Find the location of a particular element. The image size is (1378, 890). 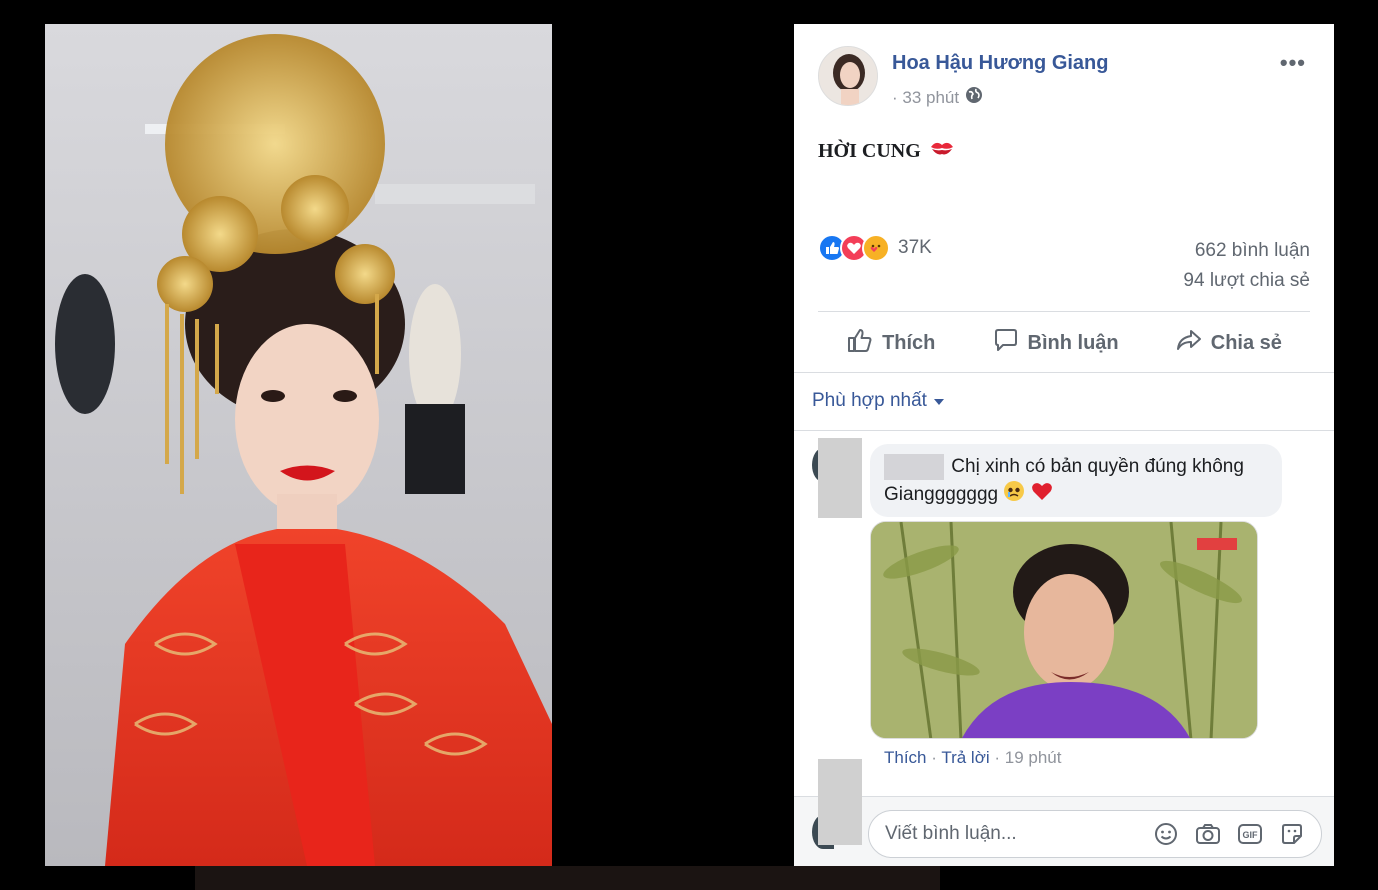

red-heart-icon is located at coordinates (1042, 495).